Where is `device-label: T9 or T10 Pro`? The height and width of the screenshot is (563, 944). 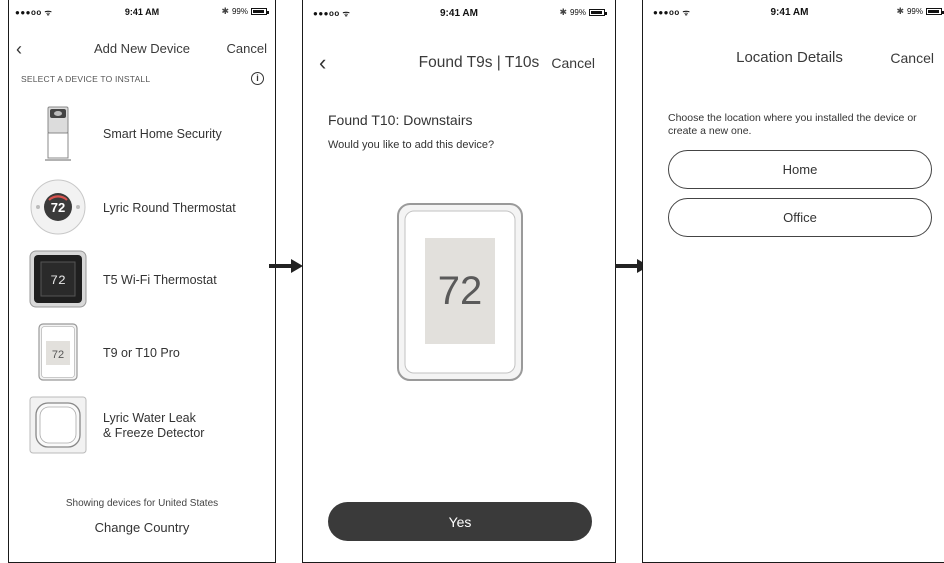 device-label: T9 or T10 Pro is located at coordinates (141, 352).